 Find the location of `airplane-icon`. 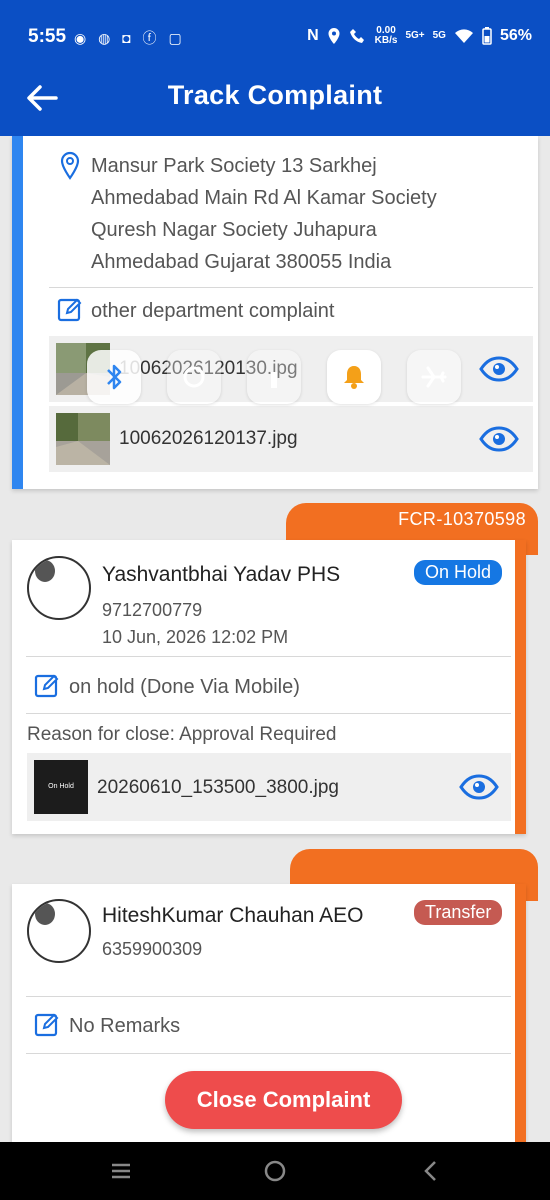

airplane-icon is located at coordinates (434, 377).